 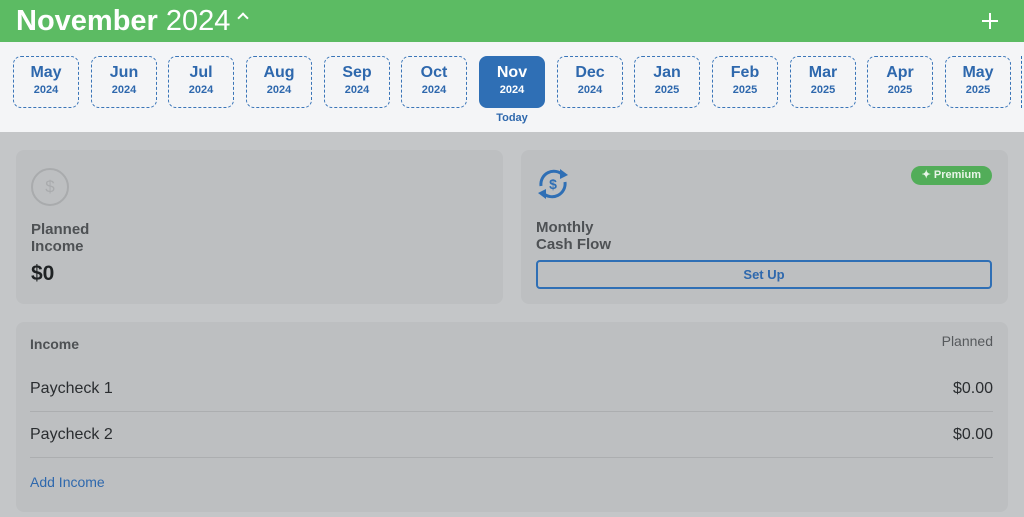 I want to click on month-chip-apr-2025: Apr 2025, so click(x=900, y=82).